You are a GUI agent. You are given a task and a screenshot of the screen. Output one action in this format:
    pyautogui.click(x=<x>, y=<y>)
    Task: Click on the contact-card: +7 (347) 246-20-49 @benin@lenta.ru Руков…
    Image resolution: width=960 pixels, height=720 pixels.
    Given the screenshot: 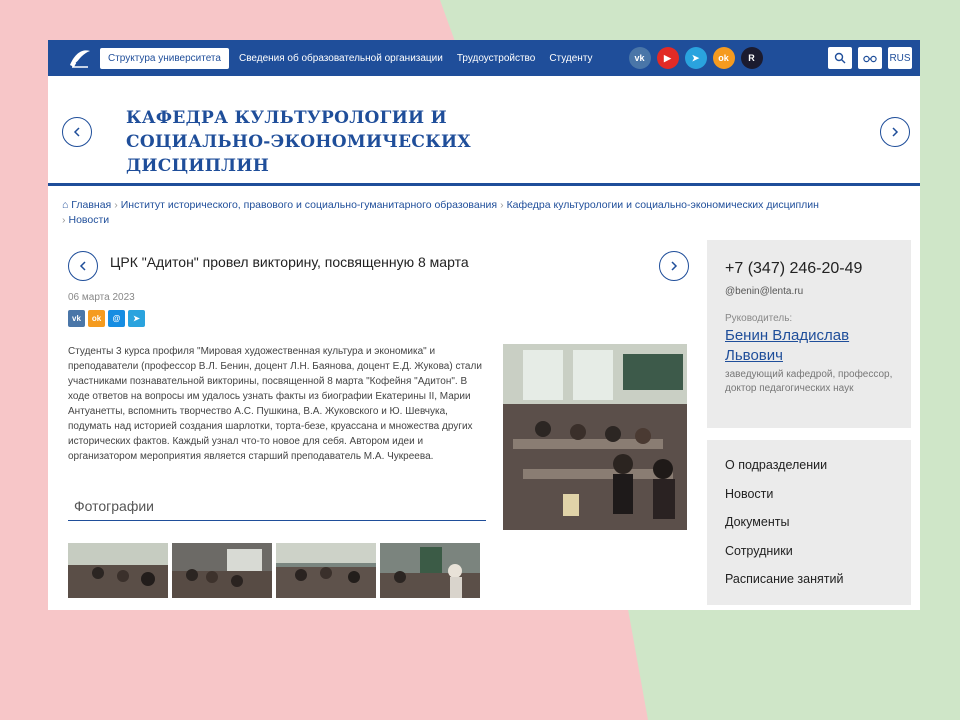 What is the action you would take?
    pyautogui.click(x=809, y=334)
    